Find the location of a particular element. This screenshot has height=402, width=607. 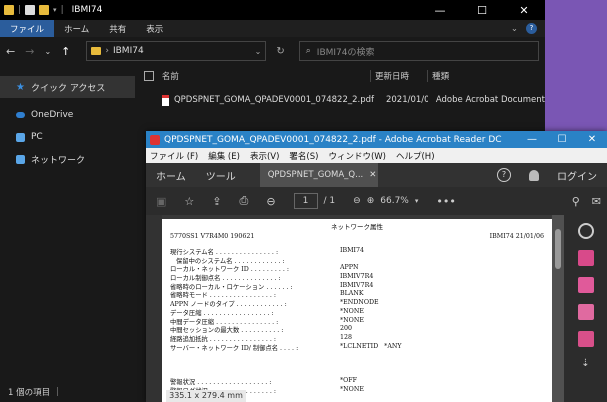

menu-window: ウィンドウ(W) is located at coordinates (357, 156).